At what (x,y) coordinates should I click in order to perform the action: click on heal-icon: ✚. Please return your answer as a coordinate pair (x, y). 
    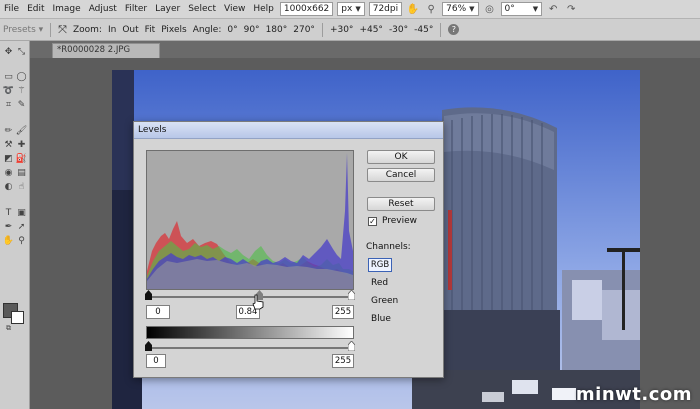
    Looking at the image, I should click on (21, 144).